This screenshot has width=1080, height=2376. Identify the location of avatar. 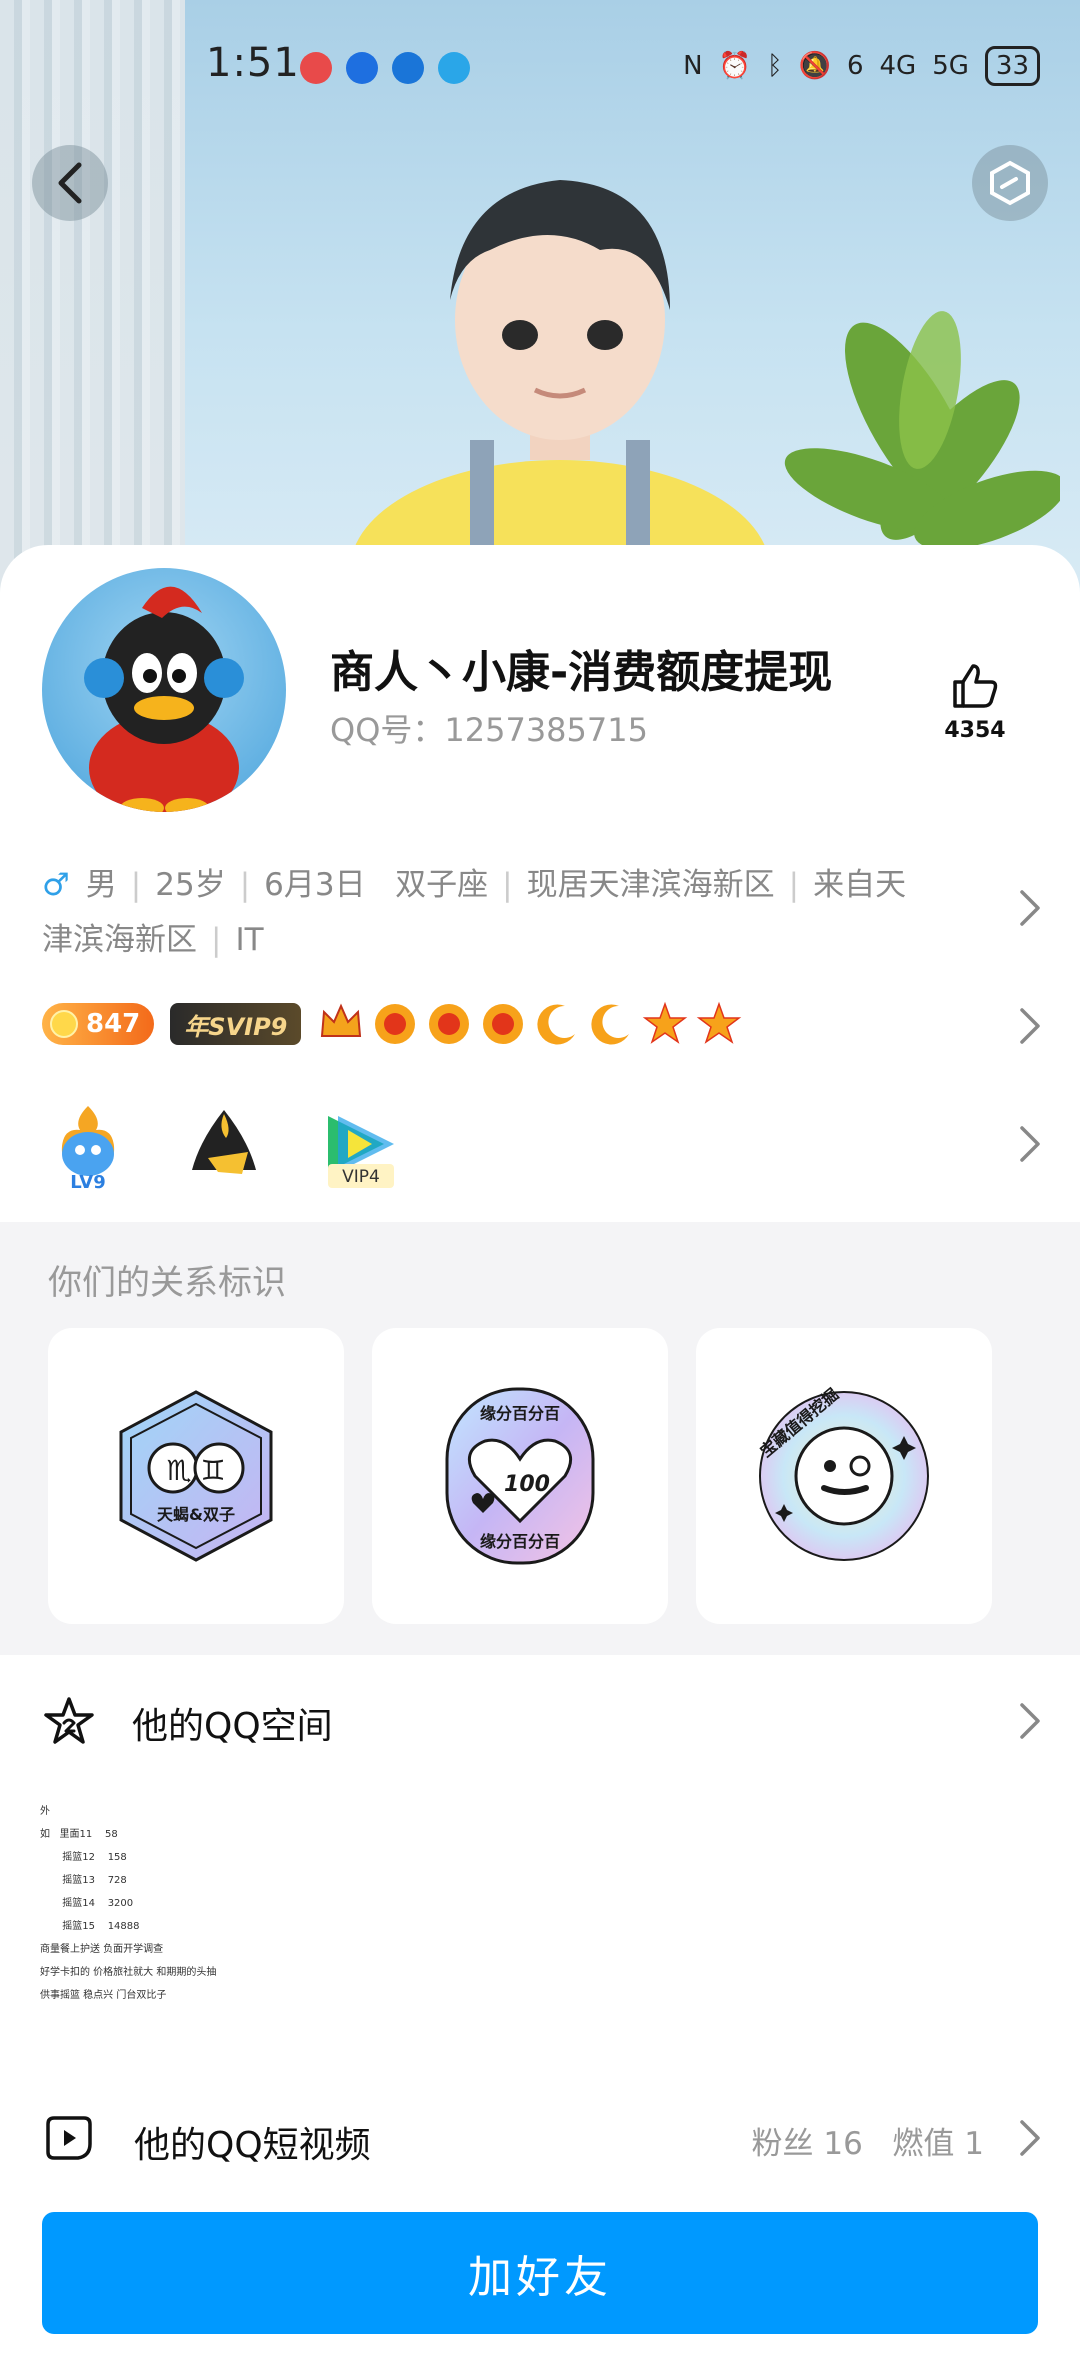
(164, 690).